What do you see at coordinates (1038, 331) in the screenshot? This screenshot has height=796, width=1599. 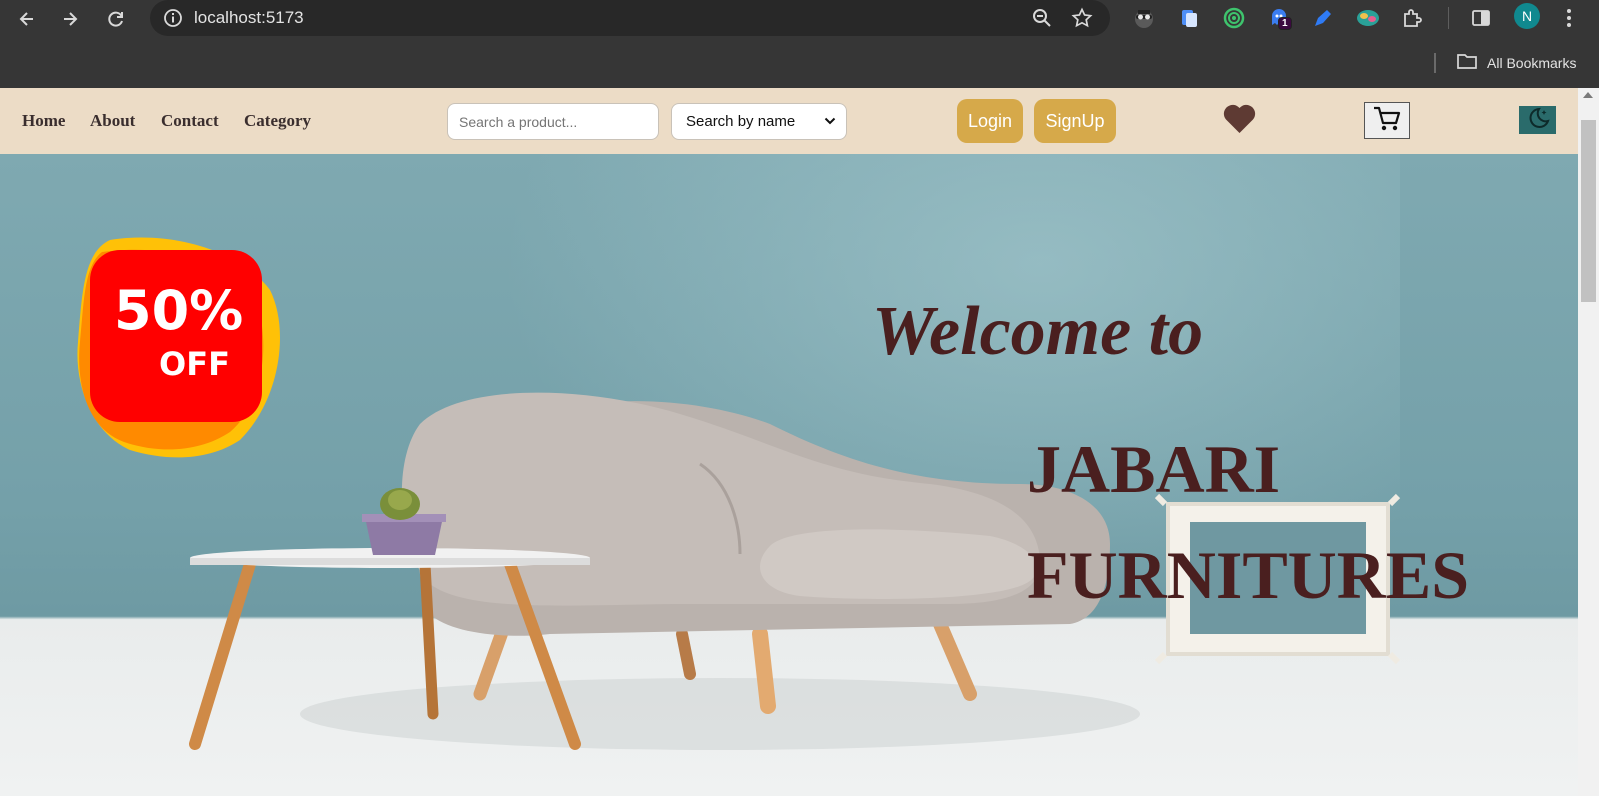 I see `welcome-heading: Welcome to` at bounding box center [1038, 331].